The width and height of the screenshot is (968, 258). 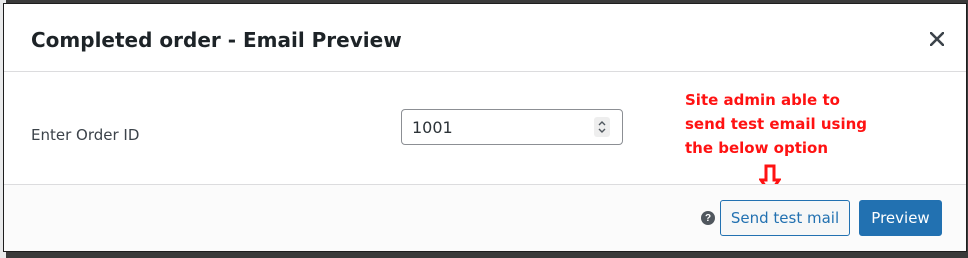 I want to click on order-id-value: 1001, so click(x=432, y=127).